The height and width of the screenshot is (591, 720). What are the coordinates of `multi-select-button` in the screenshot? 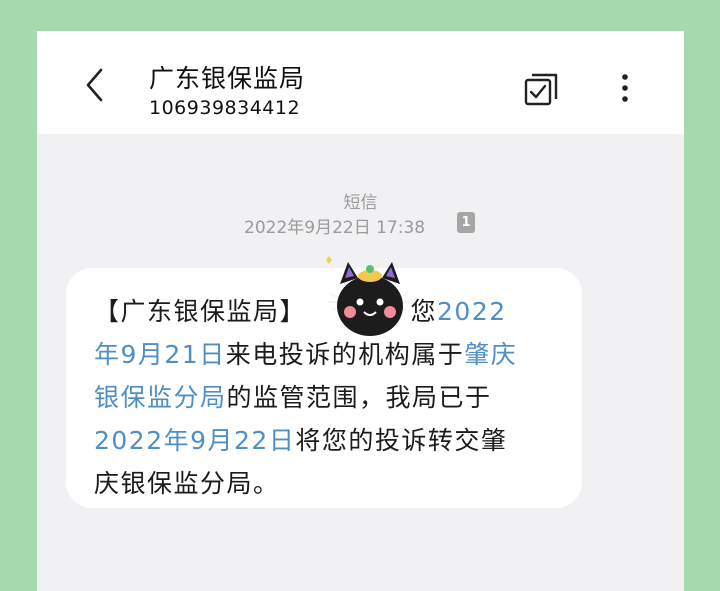 It's located at (542, 89).